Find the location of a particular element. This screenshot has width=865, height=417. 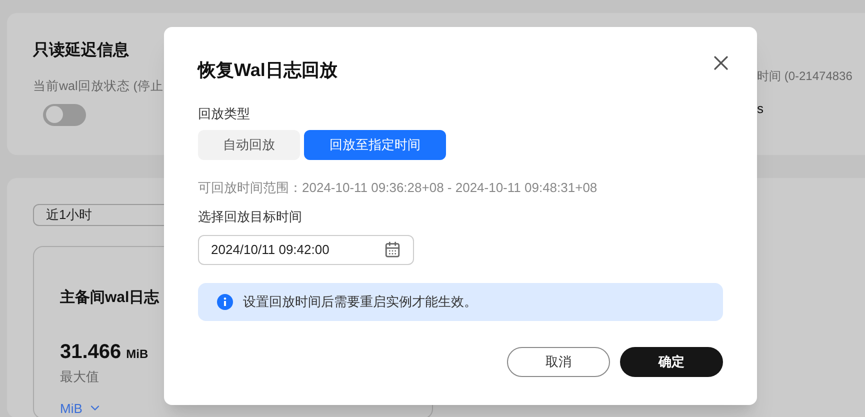

confirm-button: 确定 is located at coordinates (671, 361).